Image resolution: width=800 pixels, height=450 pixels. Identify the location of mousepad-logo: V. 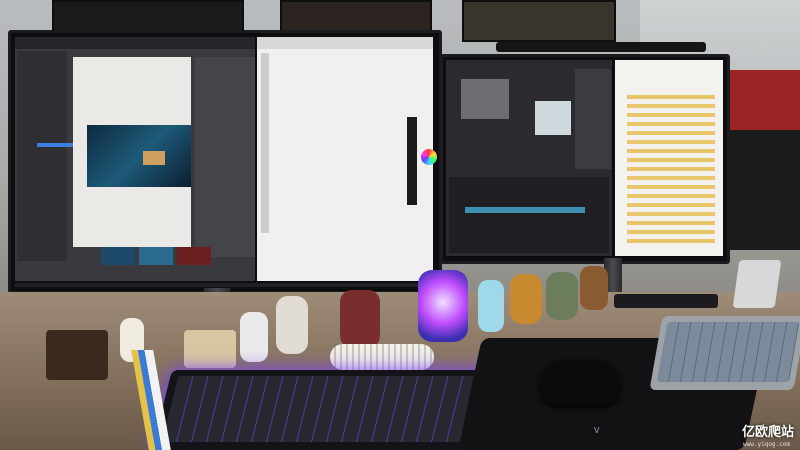
(597, 430).